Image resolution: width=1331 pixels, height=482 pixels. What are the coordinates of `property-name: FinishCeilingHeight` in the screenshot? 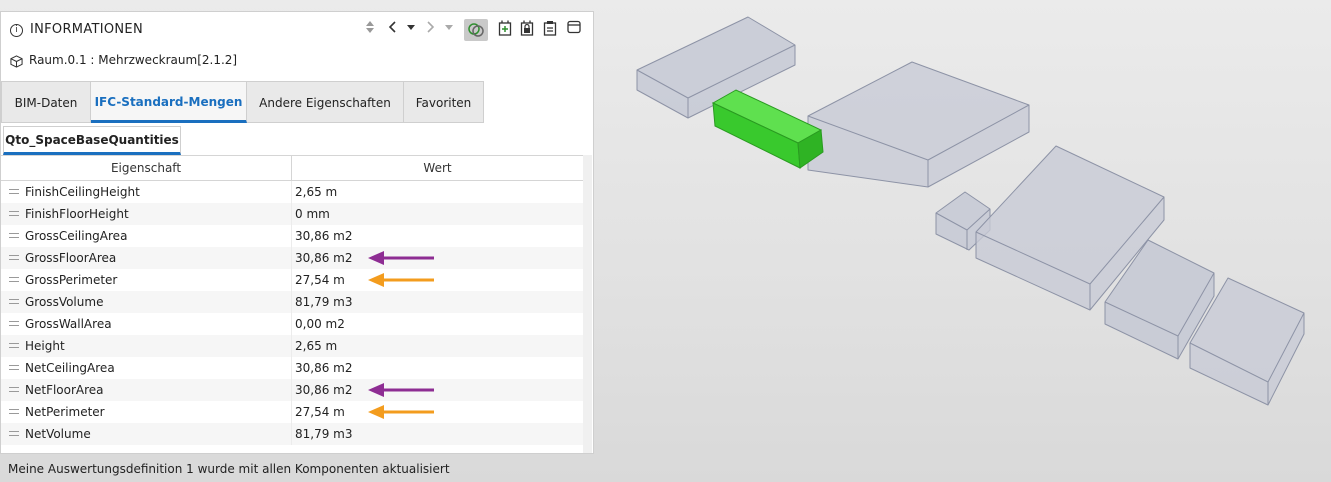 It's located at (82, 192).